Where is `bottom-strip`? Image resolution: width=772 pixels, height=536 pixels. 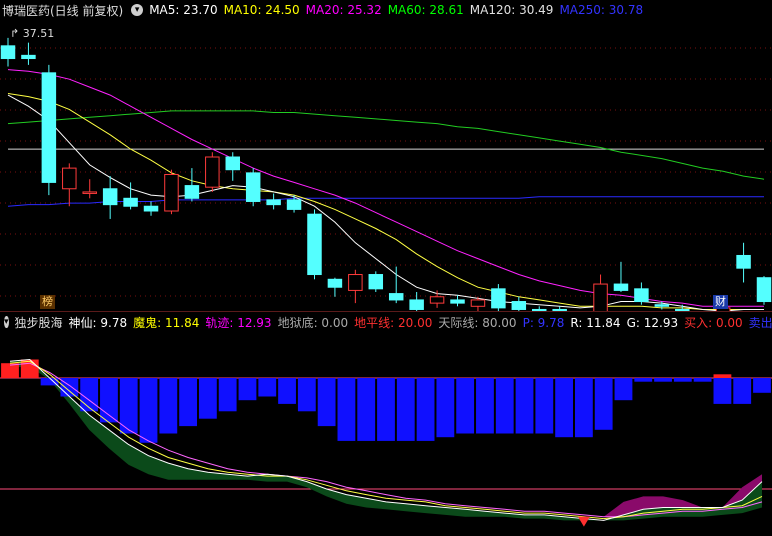
bottom-strip is located at coordinates (386, 531).